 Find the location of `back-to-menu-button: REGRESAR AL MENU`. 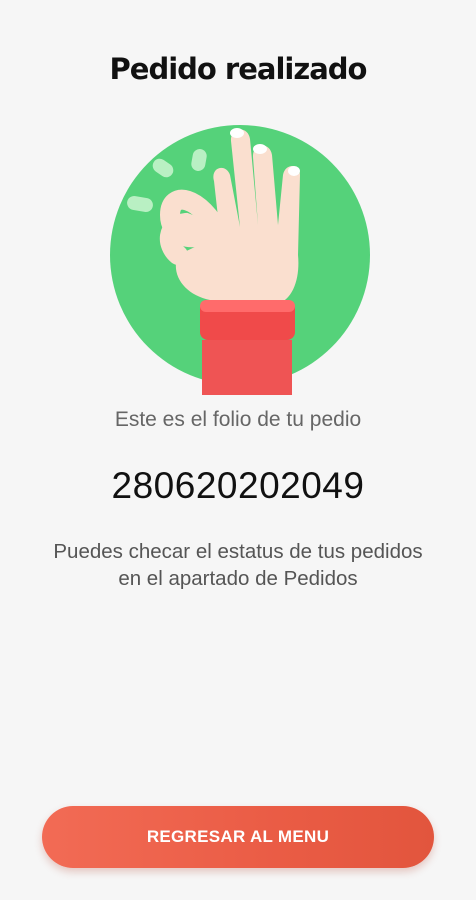

back-to-menu-button: REGRESAR AL MENU is located at coordinates (238, 837).